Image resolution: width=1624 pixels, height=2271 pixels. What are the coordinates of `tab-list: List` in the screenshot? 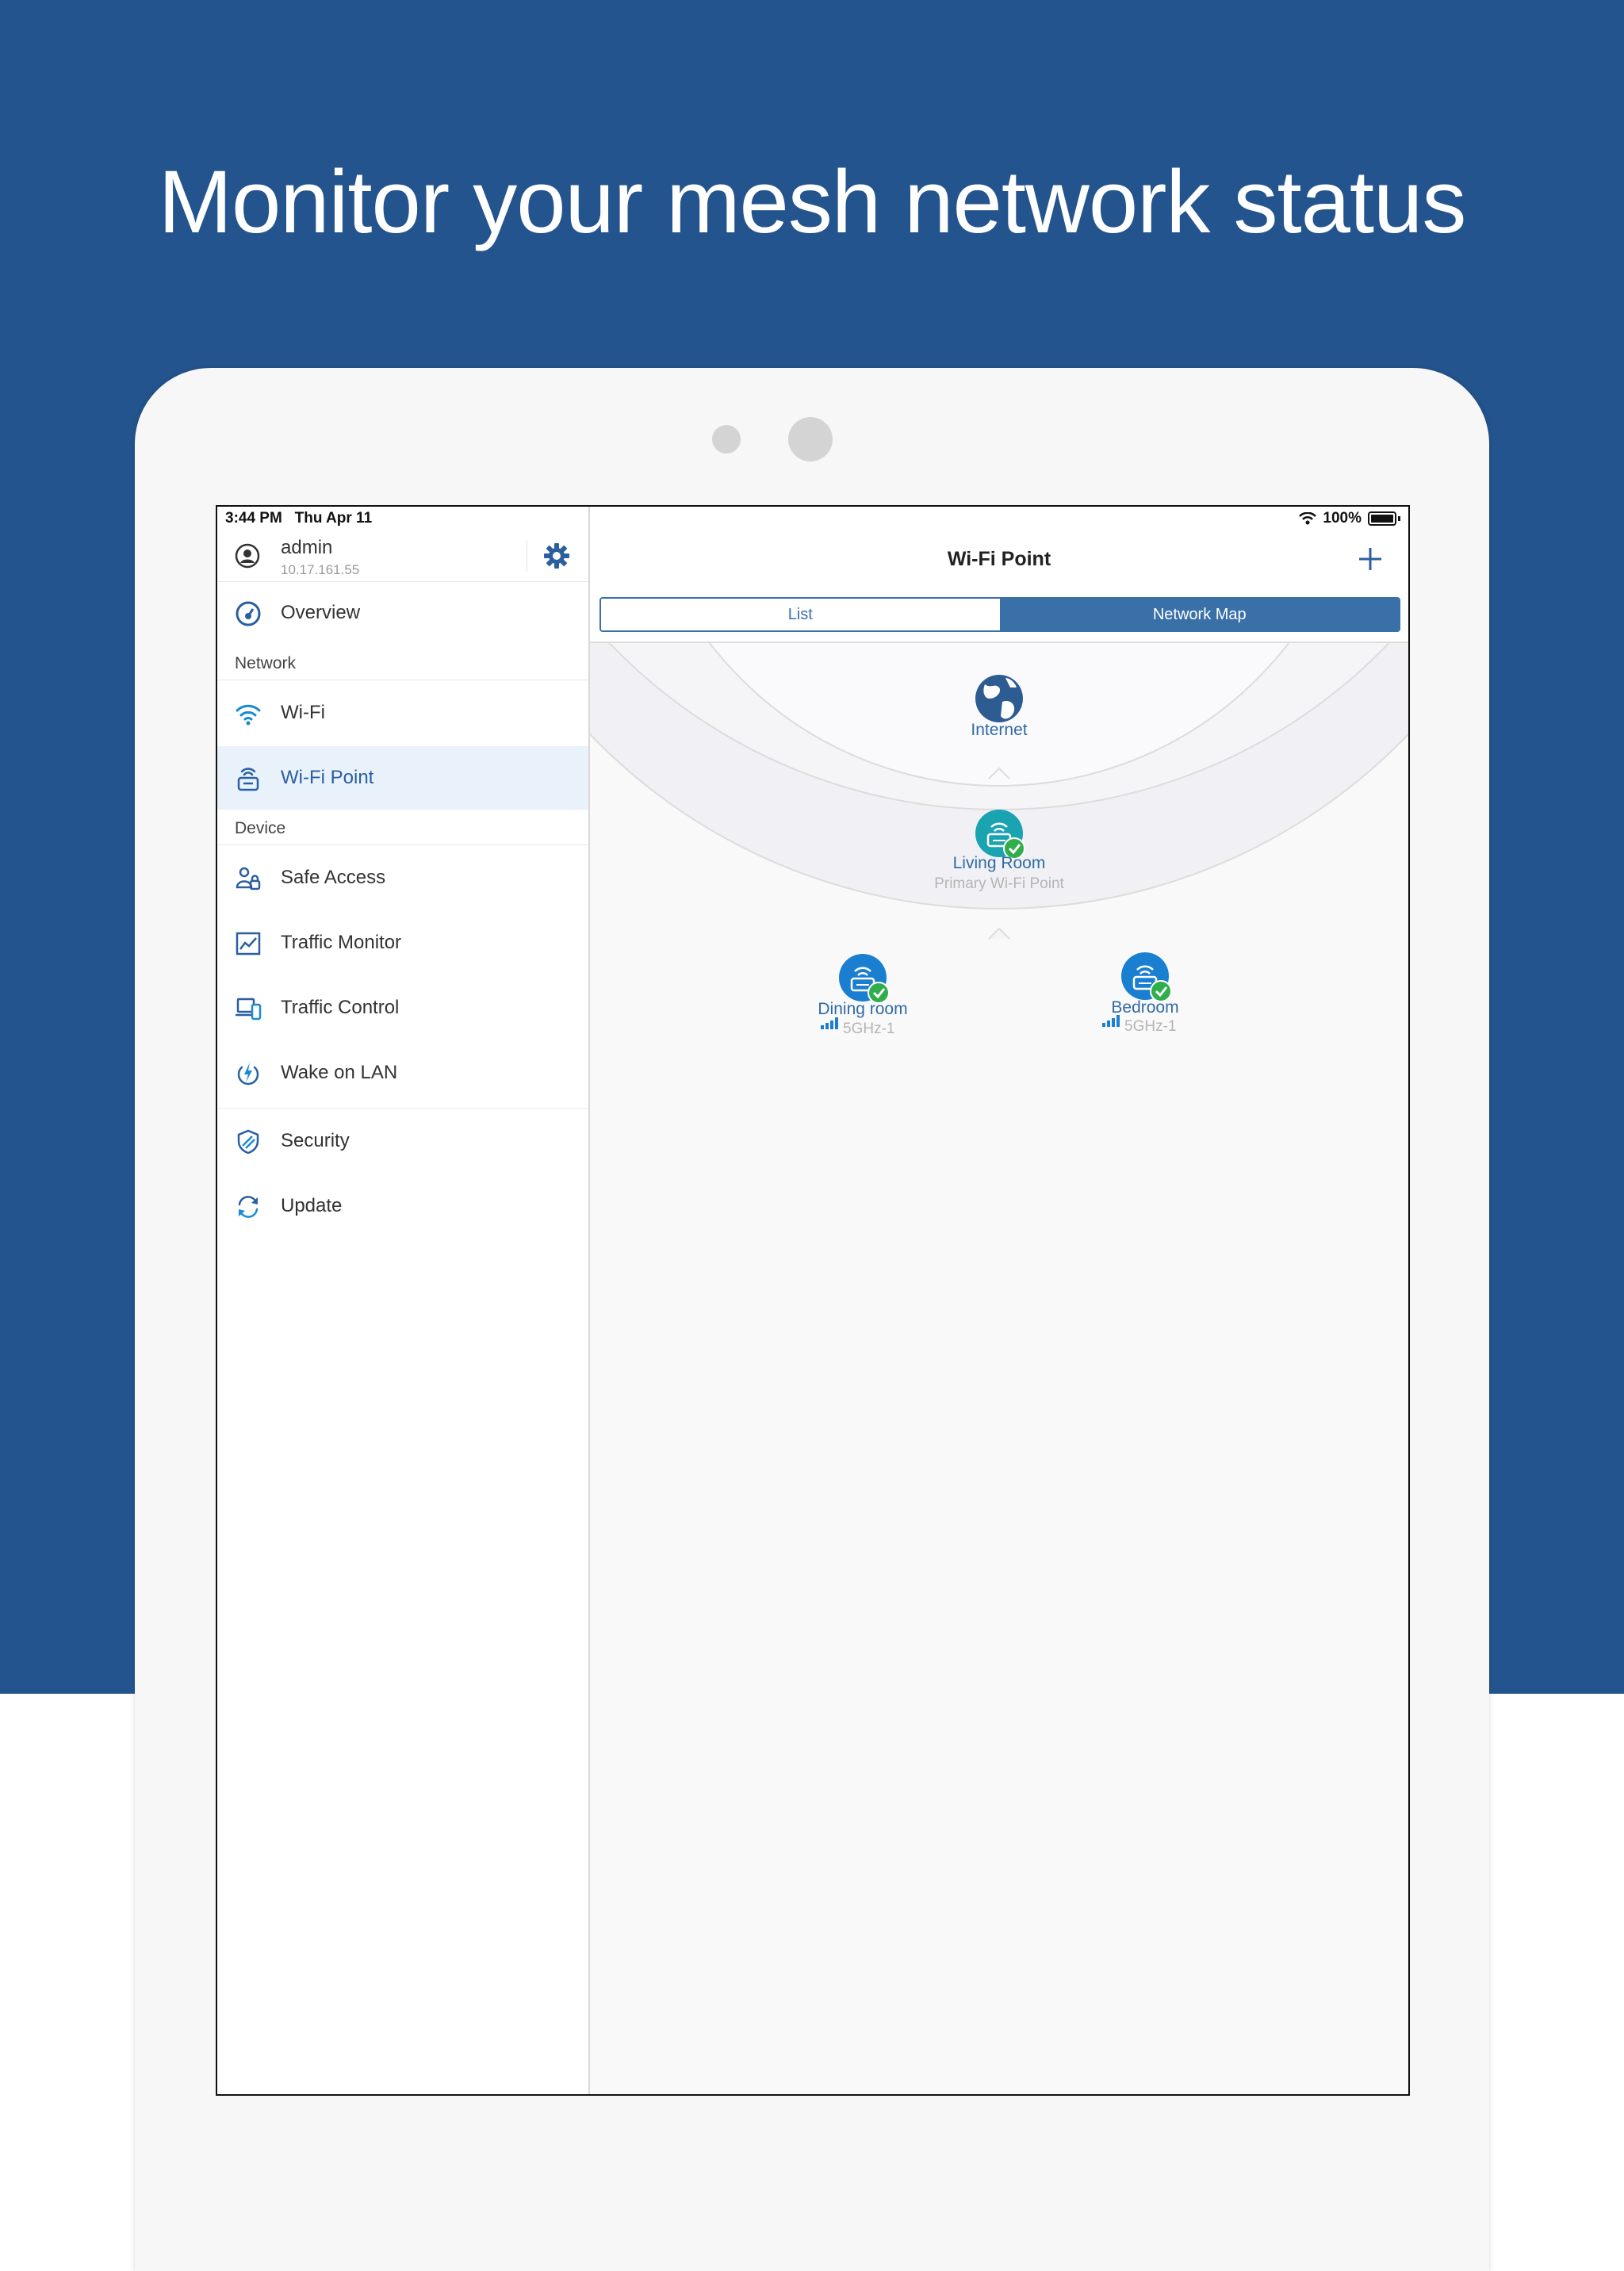 It's located at (801, 614).